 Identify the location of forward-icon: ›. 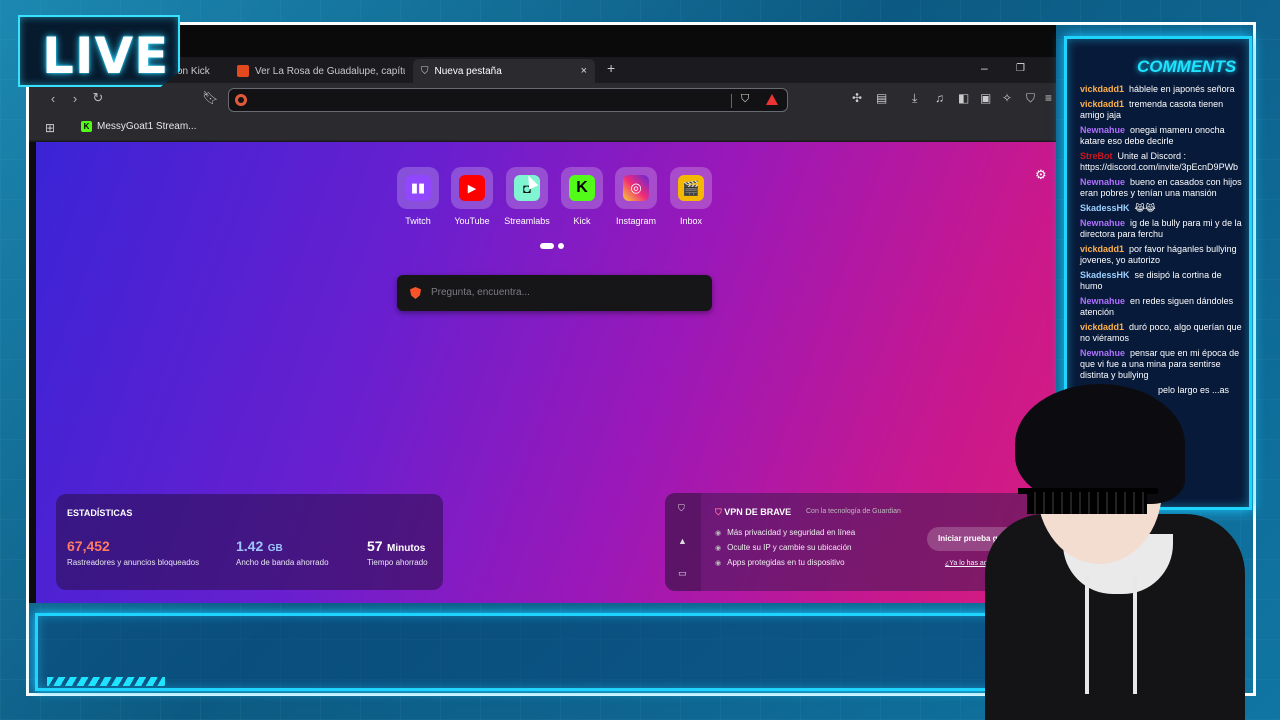
(75, 98).